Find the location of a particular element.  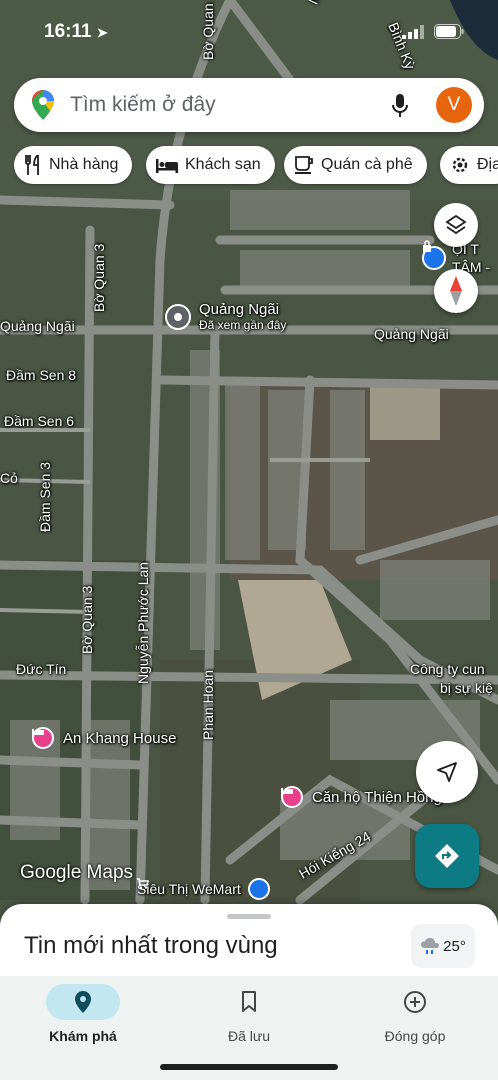

directions-icon is located at coordinates (447, 856).